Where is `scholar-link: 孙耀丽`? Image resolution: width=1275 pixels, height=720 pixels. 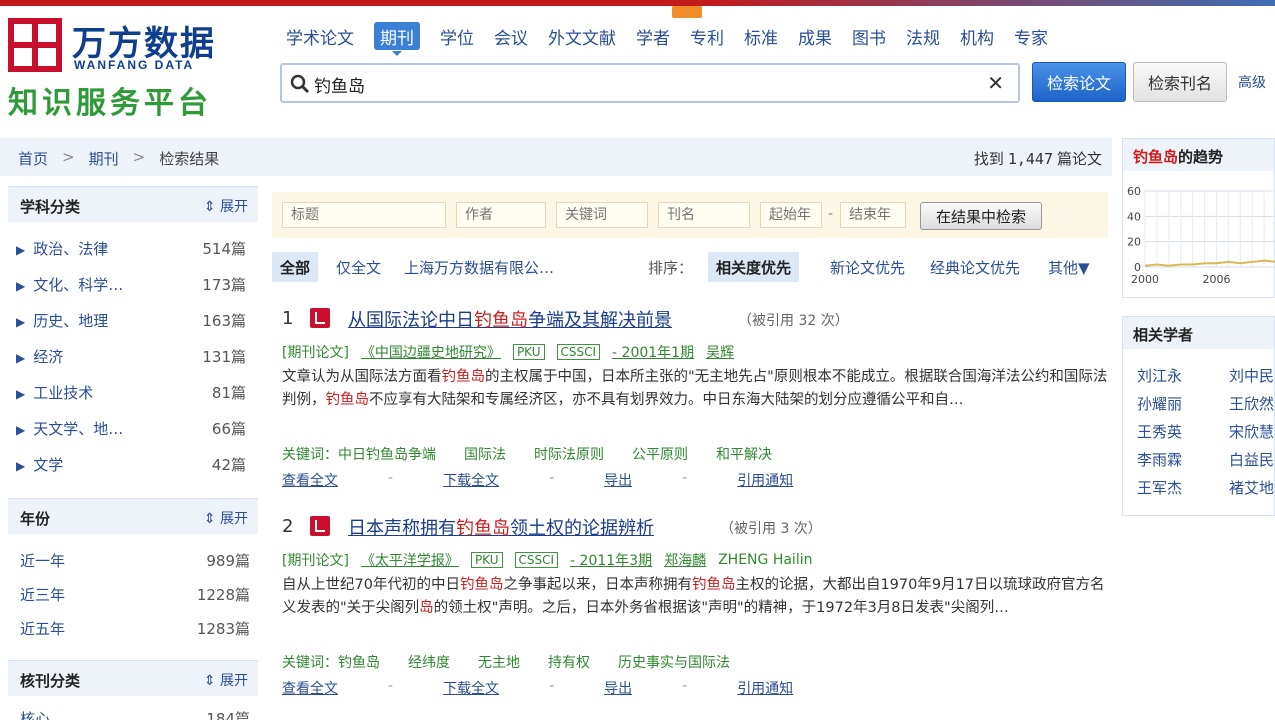 scholar-link: 孙耀丽 is located at coordinates (1159, 403).